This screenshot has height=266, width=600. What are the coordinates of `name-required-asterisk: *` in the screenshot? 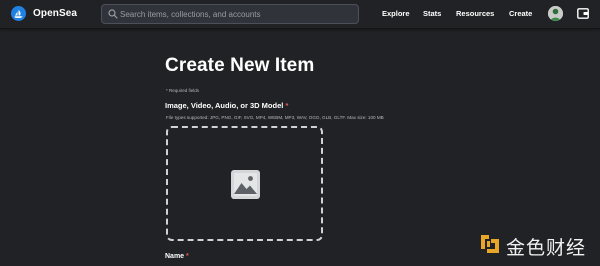 It's located at (187, 256).